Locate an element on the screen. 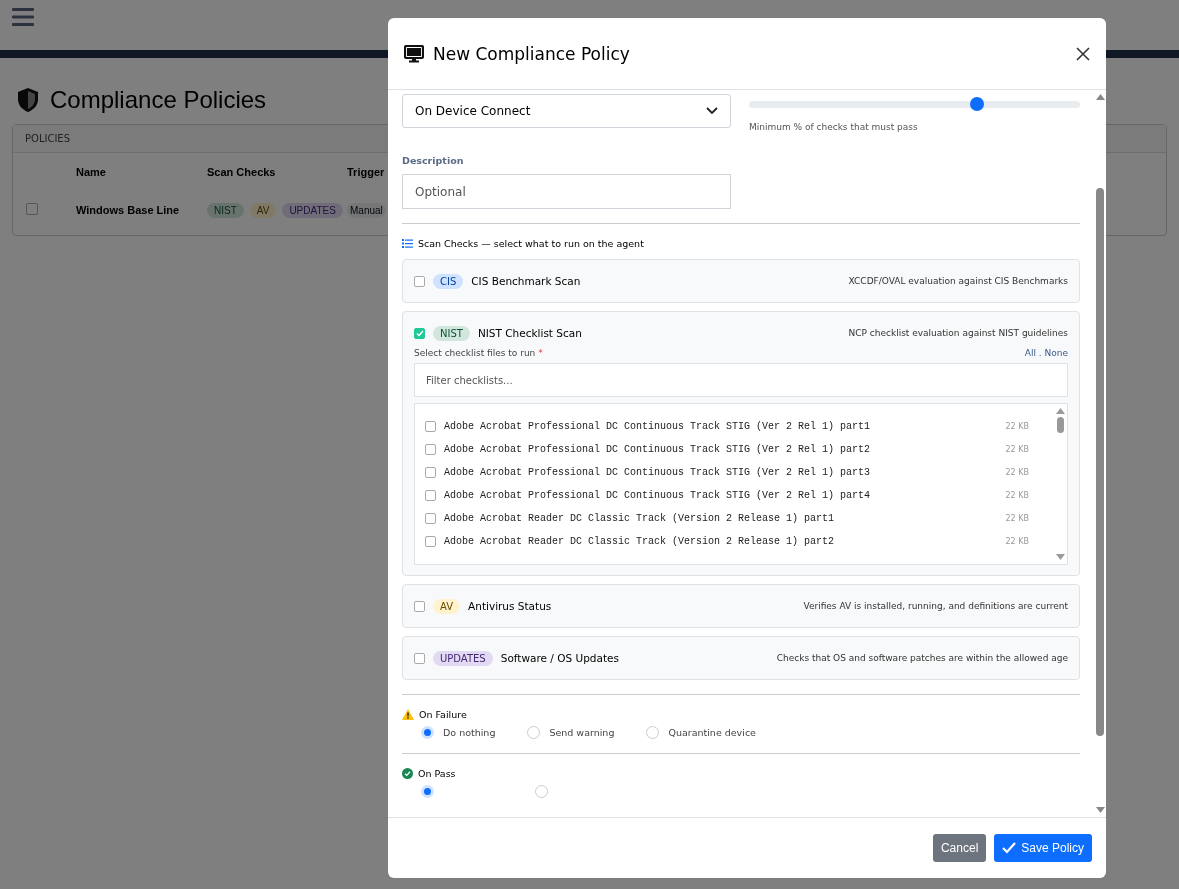 The height and width of the screenshot is (889, 1179). check-tag: CIS is located at coordinates (448, 281).